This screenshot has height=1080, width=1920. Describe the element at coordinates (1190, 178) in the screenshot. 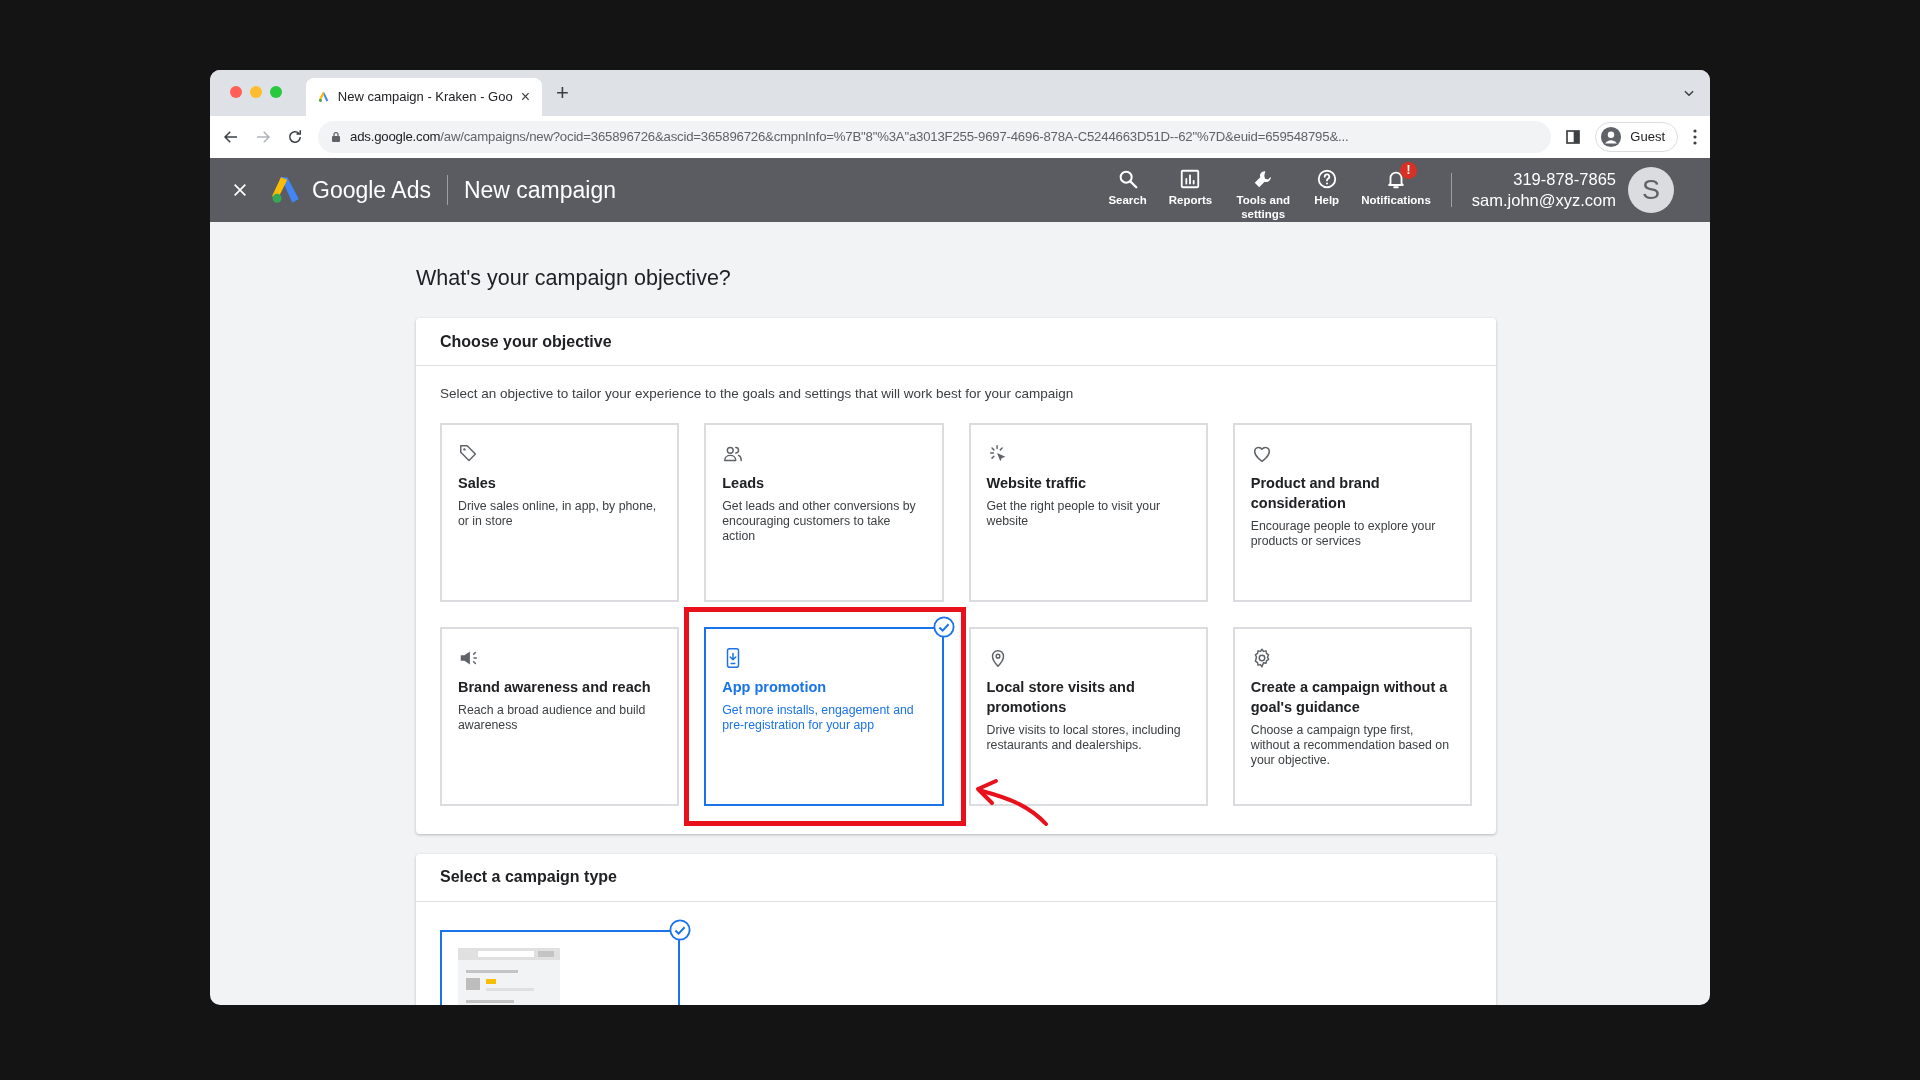

I see `bar-chart-icon` at that location.